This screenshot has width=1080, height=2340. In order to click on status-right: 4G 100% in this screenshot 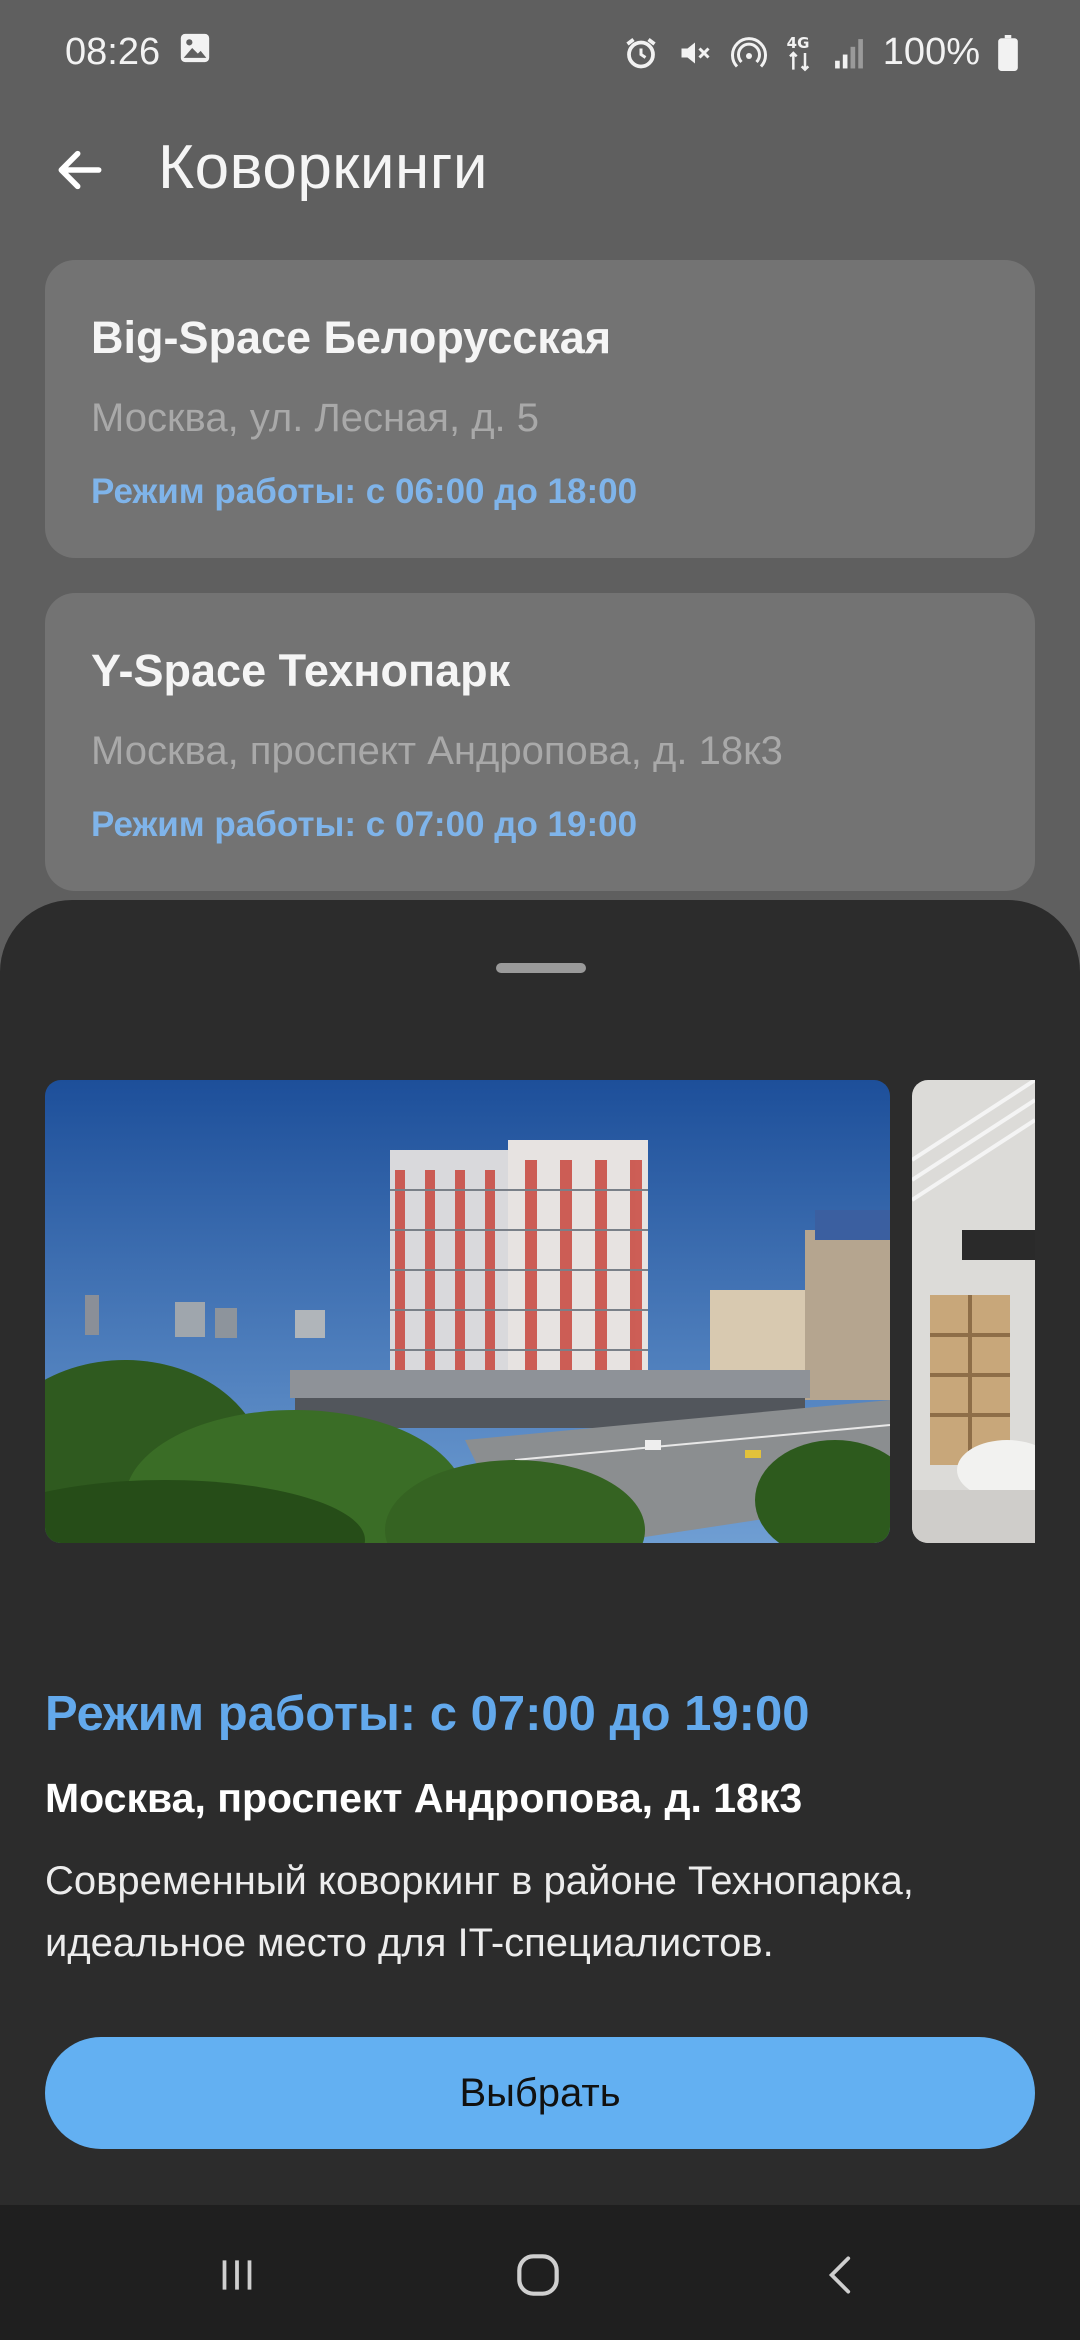, I will do `click(820, 52)`.